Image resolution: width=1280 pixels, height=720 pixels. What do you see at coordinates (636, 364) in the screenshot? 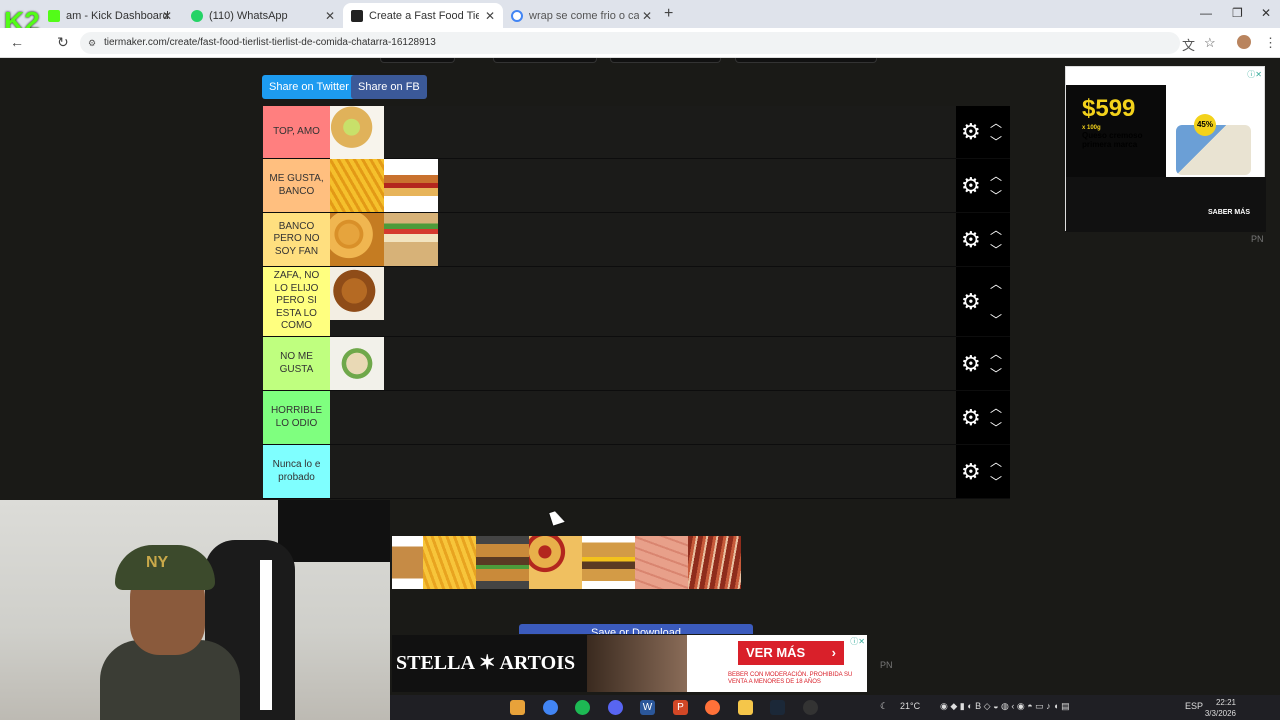
I see `tier-row: NO ME GUSTA ⚙ ︿ ﹀` at bounding box center [636, 364].